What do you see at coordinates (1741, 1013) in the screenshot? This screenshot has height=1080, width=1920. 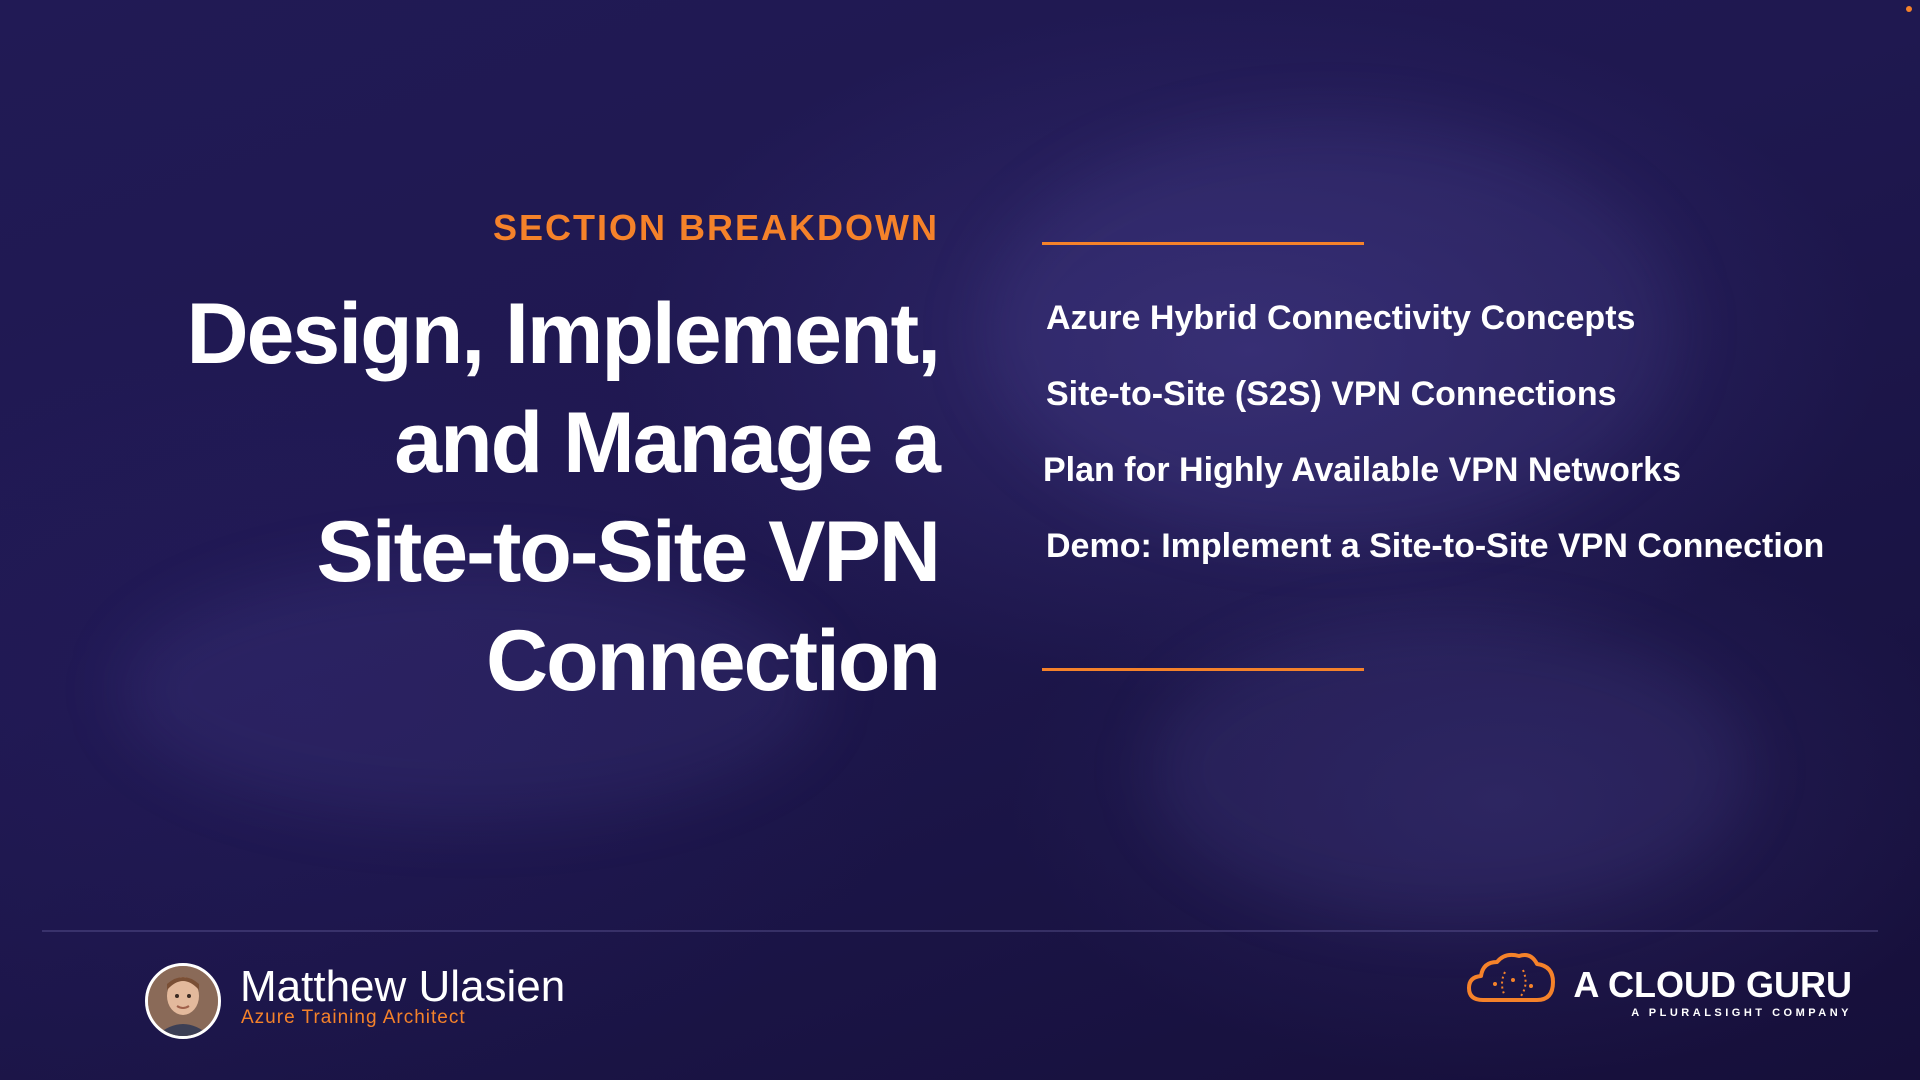 I see `brand-tagline: A PLURALSIGHT COMPANY` at bounding box center [1741, 1013].